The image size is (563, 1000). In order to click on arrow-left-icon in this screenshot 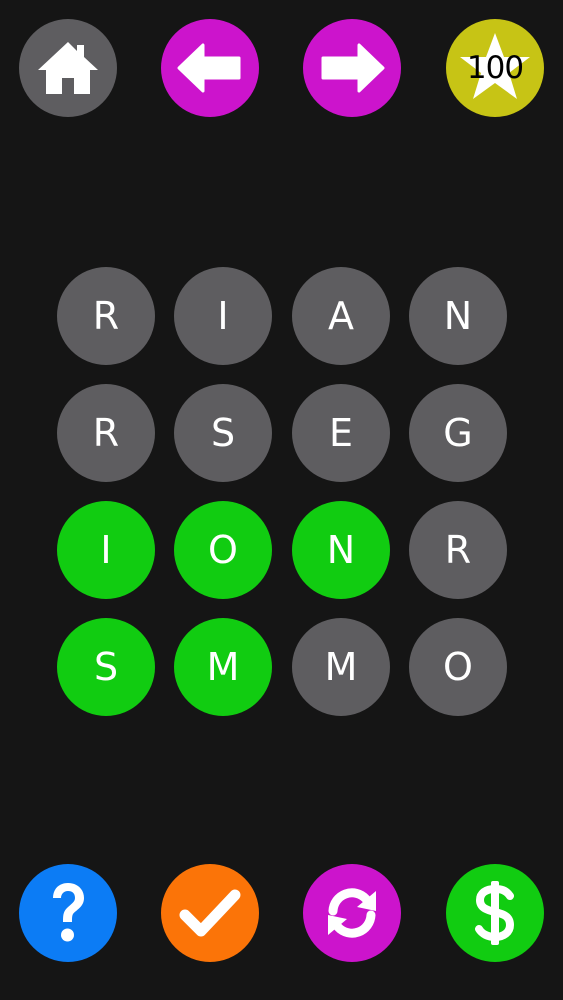, I will do `click(209, 68)`.